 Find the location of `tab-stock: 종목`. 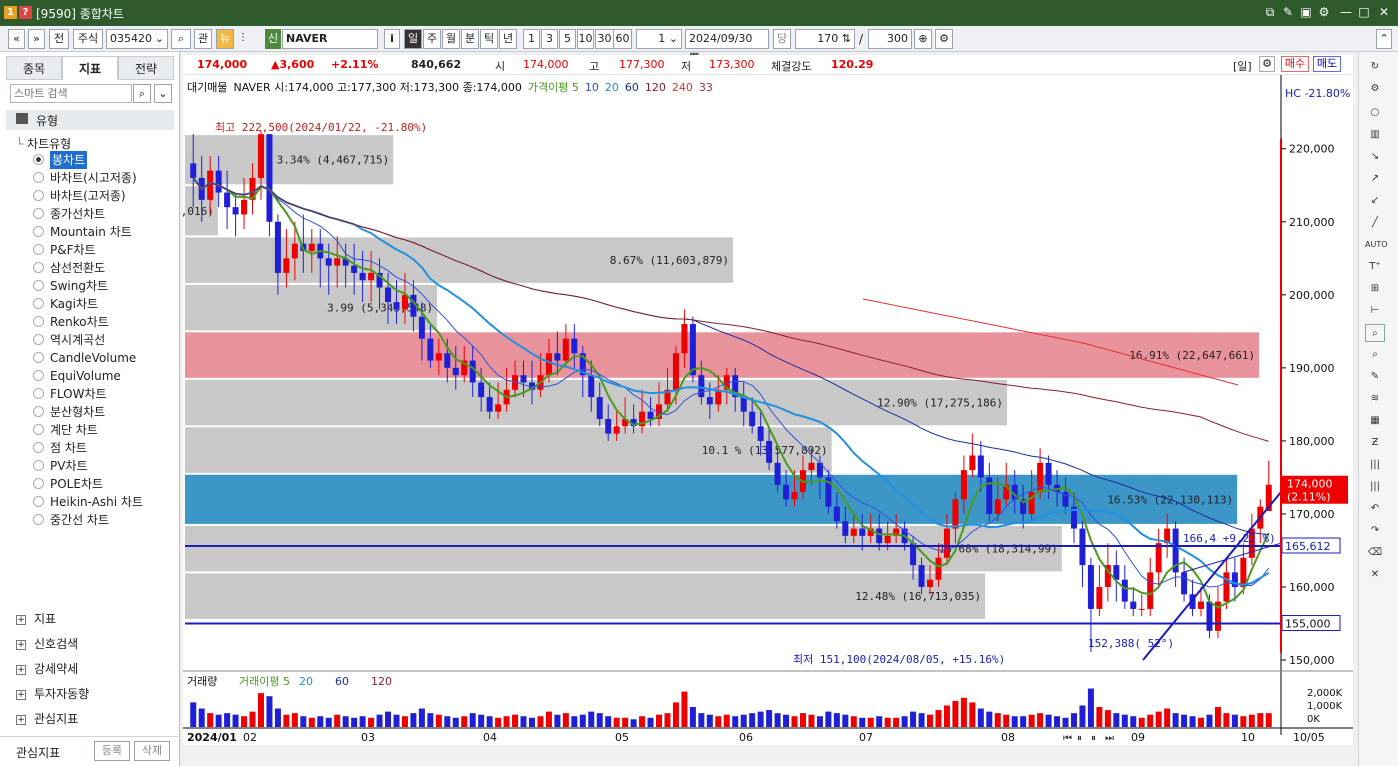

tab-stock: 종목 is located at coordinates (34, 68).